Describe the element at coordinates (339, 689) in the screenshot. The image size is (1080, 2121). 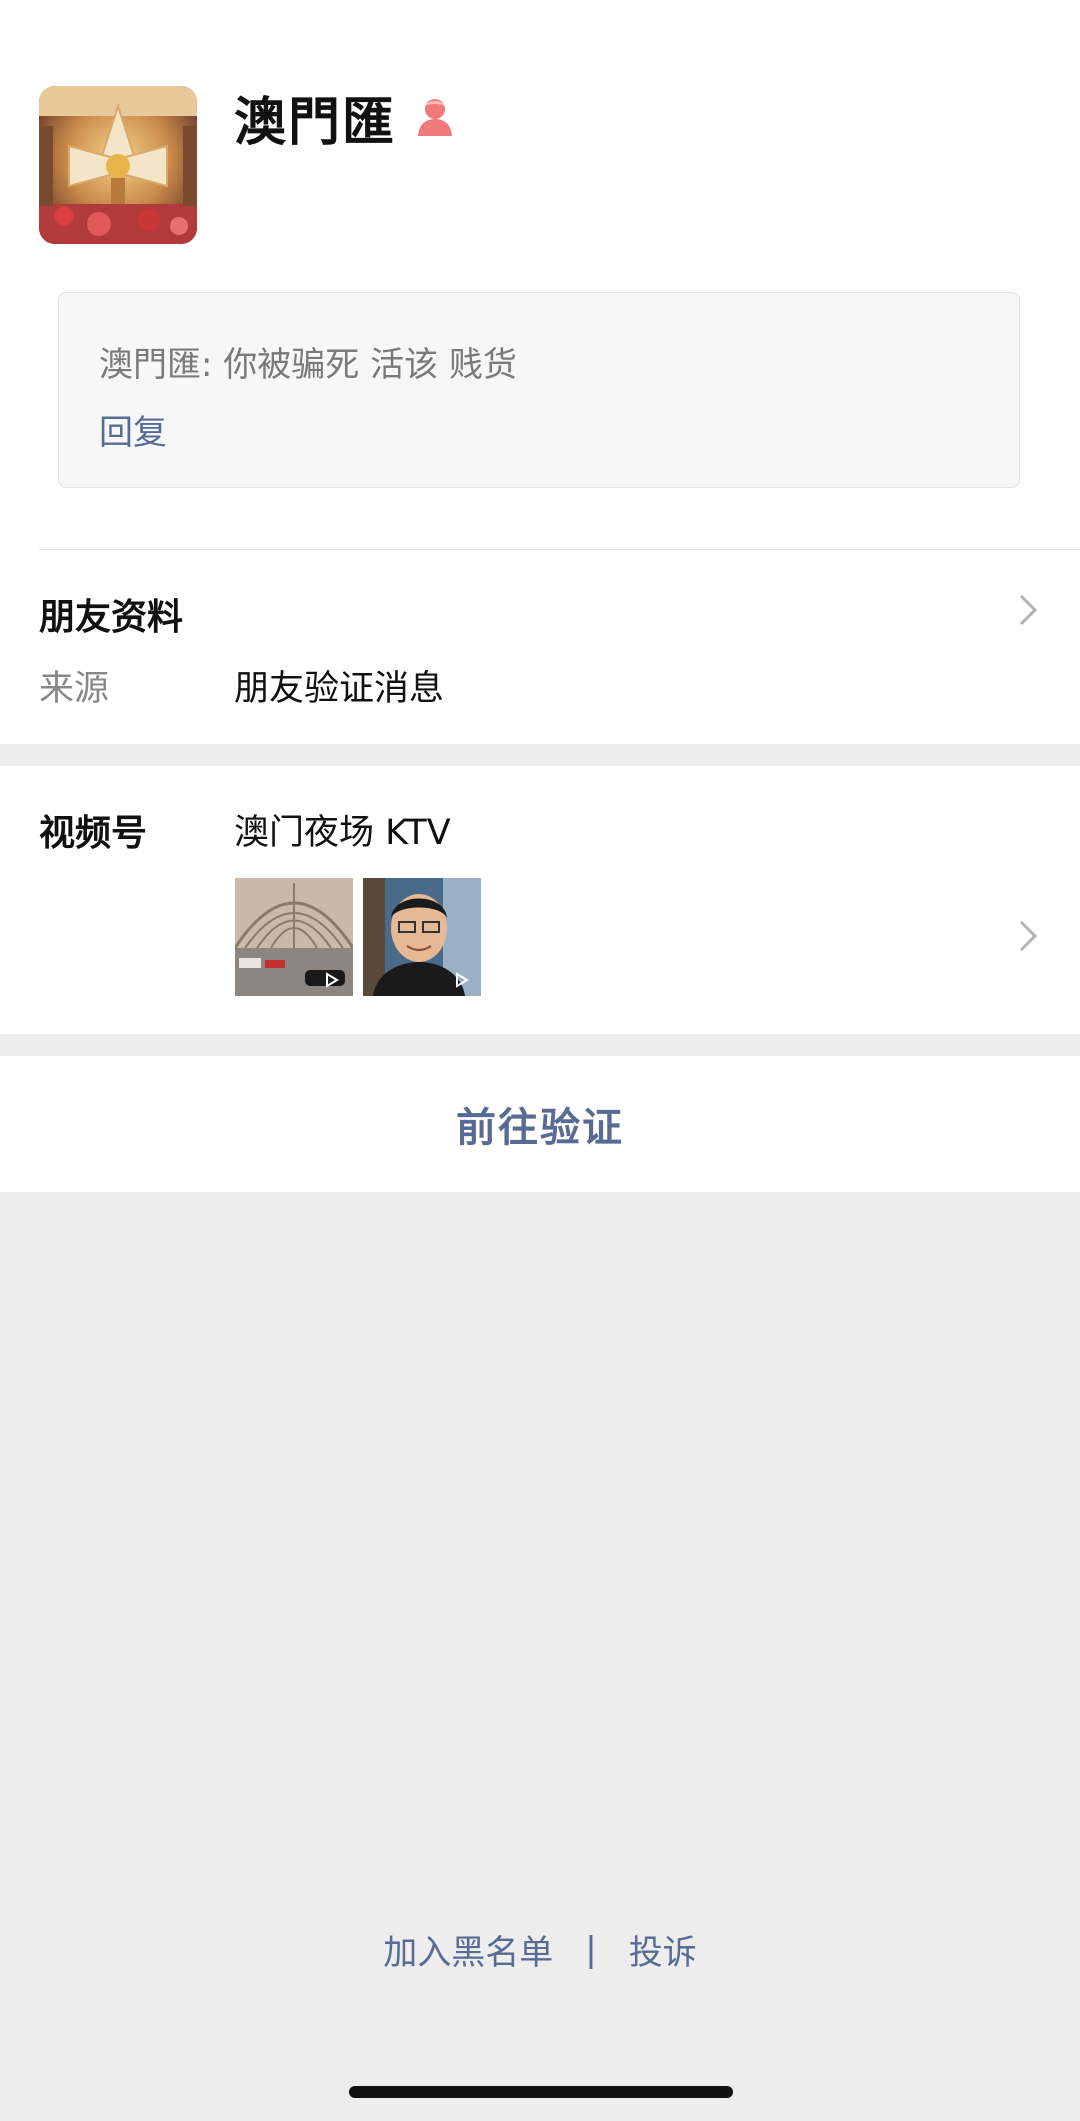
I see `source-value: 朋友验证消息` at that location.